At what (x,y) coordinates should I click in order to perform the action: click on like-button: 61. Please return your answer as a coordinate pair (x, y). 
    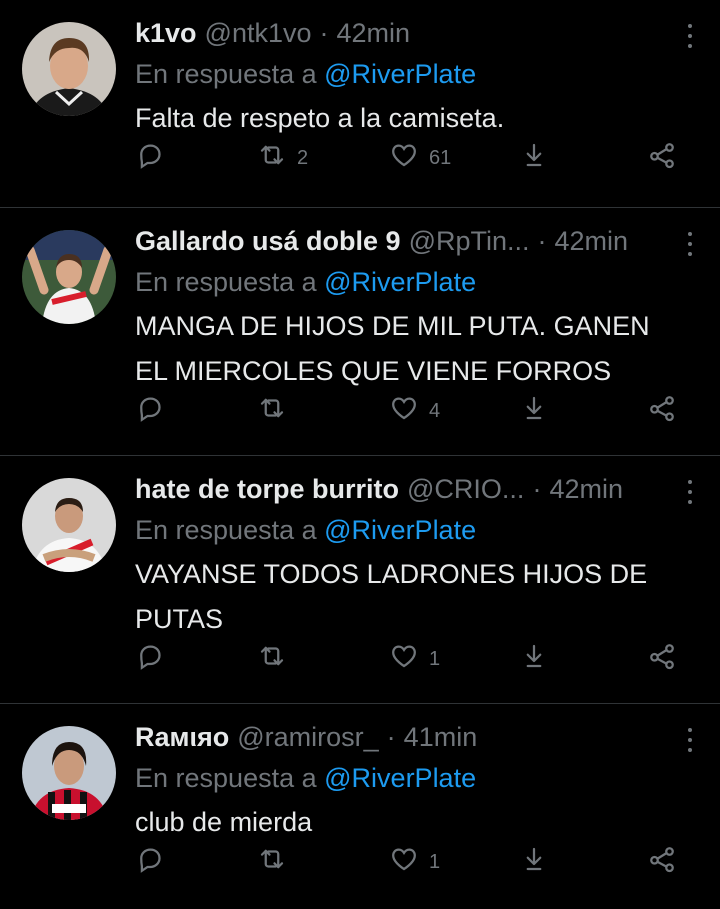
    Looking at the image, I should click on (420, 158).